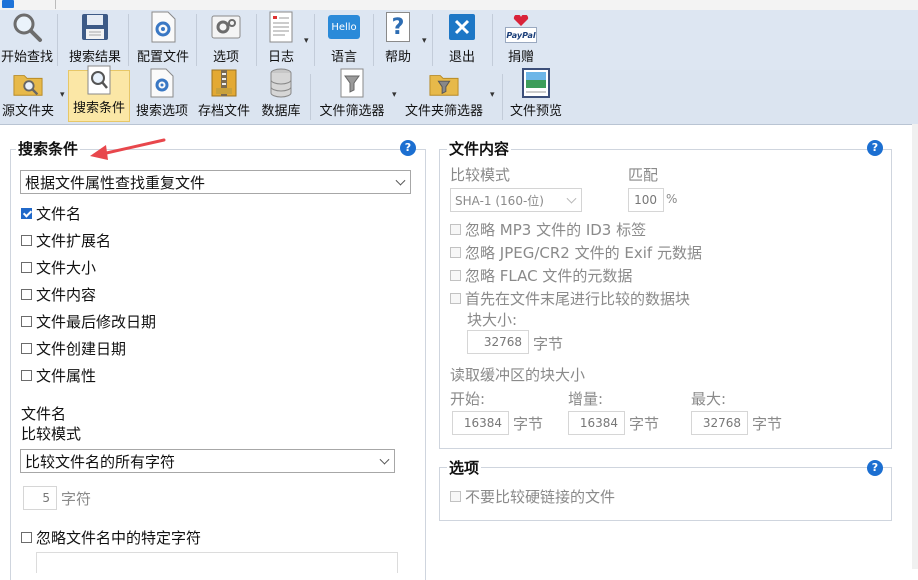 Image resolution: width=918 pixels, height=580 pixels. I want to click on folder-filter-button: 文件夹筛选器, so click(444, 97).